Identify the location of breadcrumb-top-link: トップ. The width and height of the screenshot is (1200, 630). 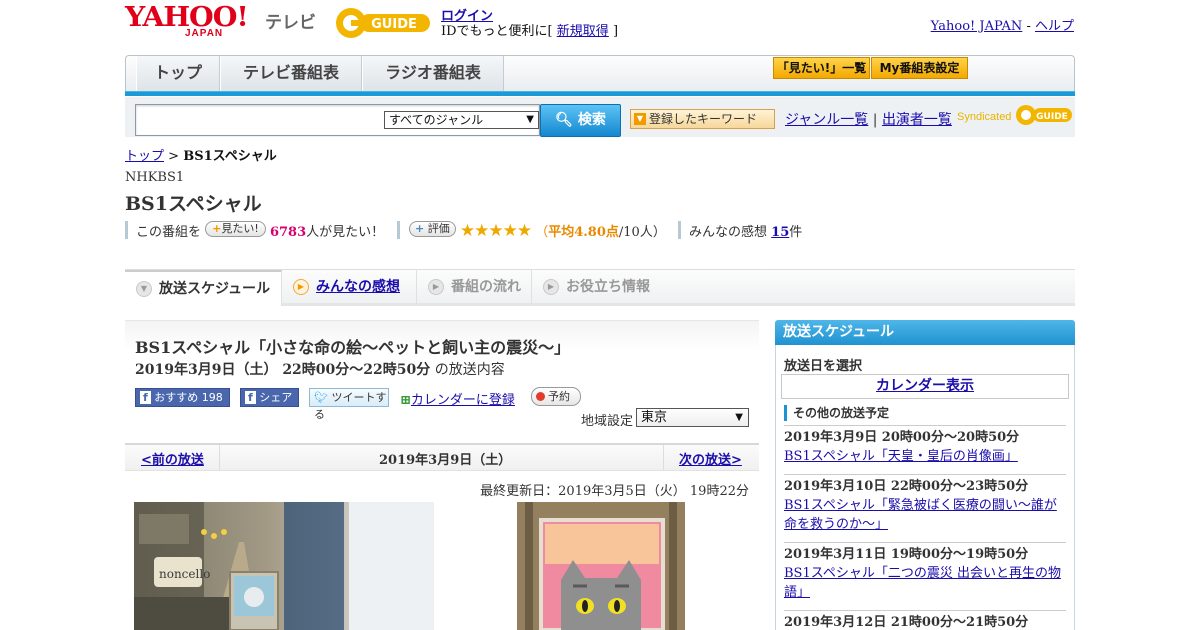
(144, 156).